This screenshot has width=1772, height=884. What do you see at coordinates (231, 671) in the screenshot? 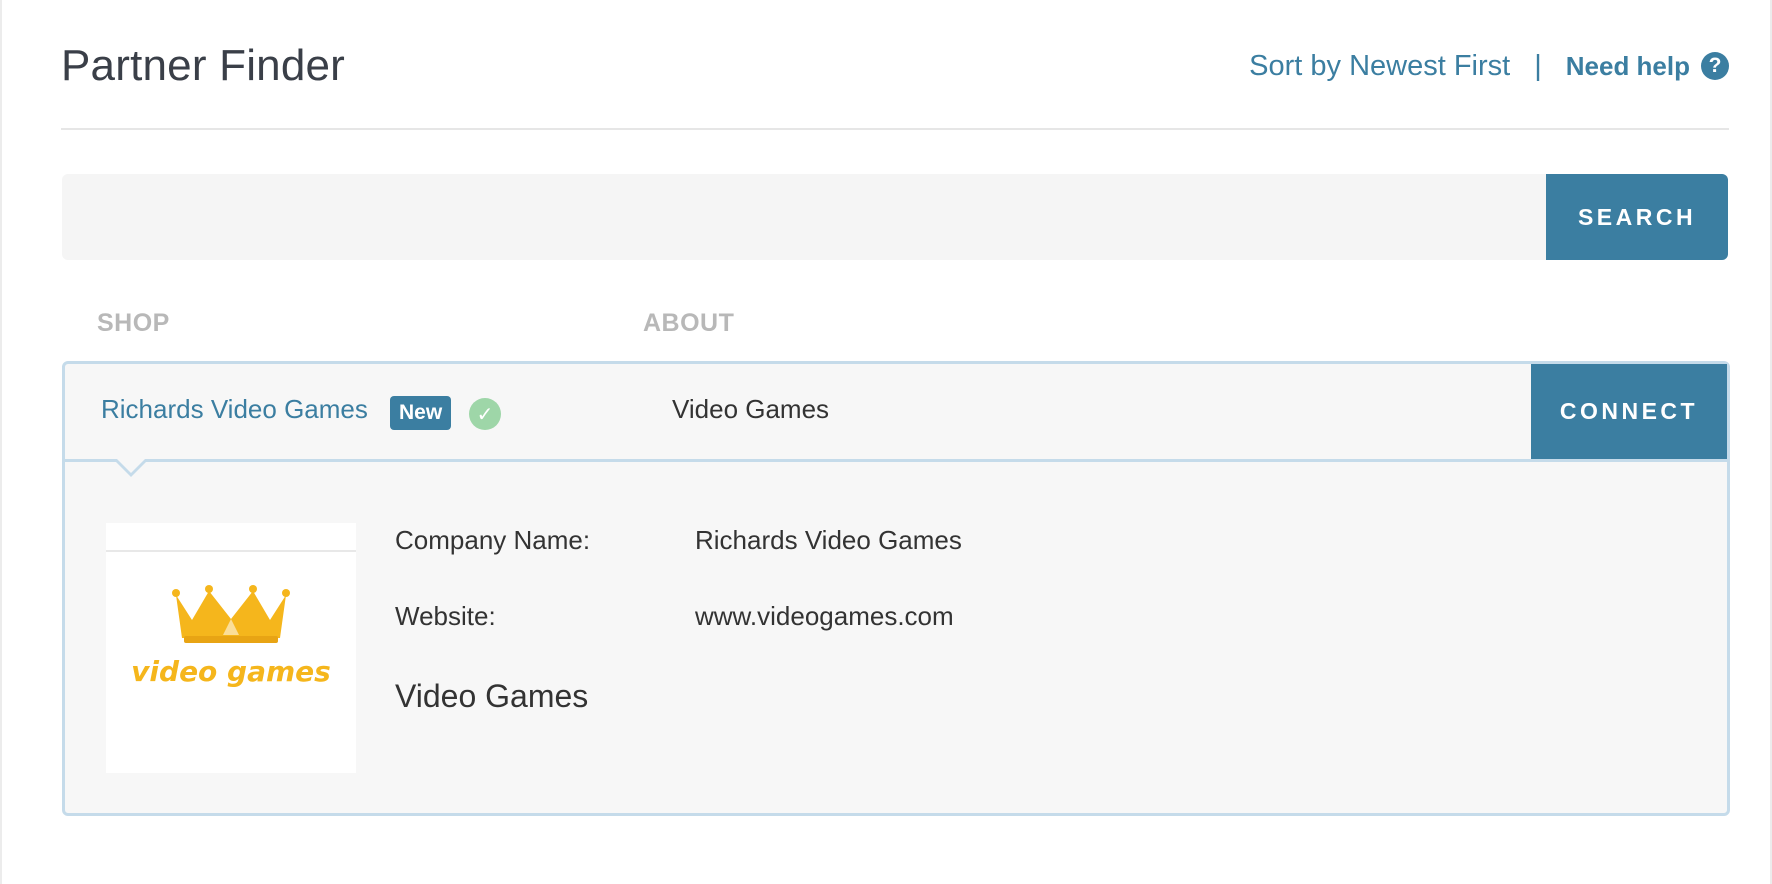
I see `logo-text: video games` at bounding box center [231, 671].